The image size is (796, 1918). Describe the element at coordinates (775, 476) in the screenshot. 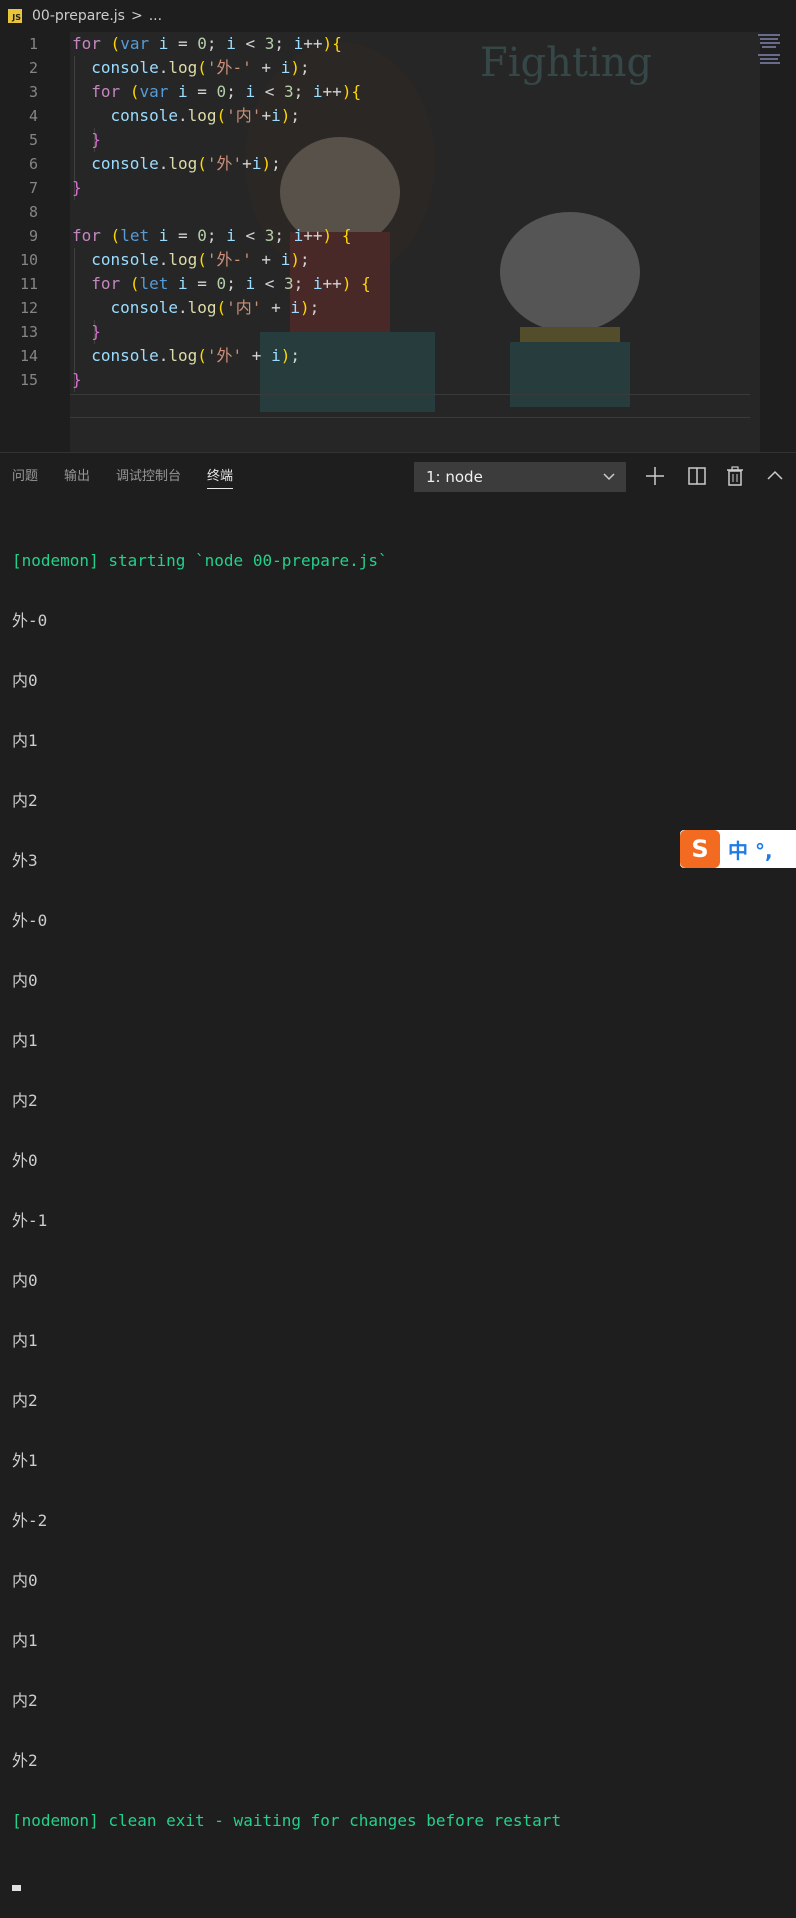

I see `chevron-up-icon` at that location.